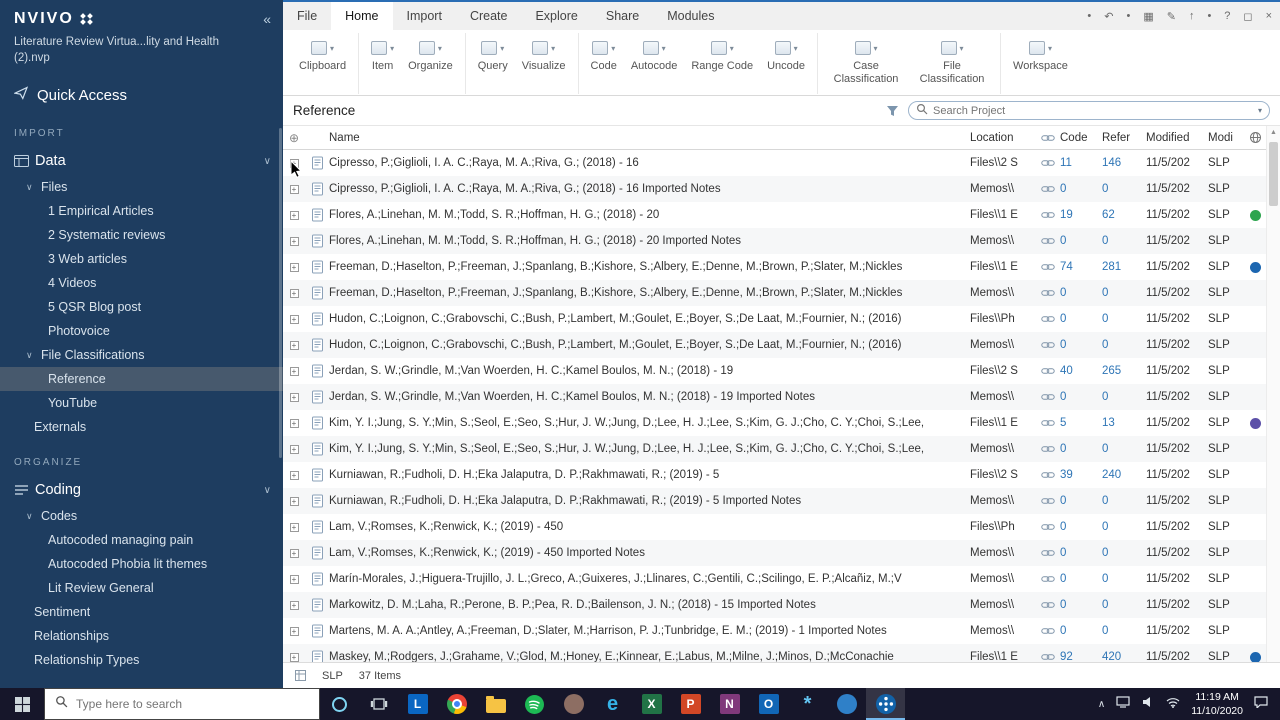  I want to click on ribbon-button-visualize: ▾ Visualize, so click(544, 54).